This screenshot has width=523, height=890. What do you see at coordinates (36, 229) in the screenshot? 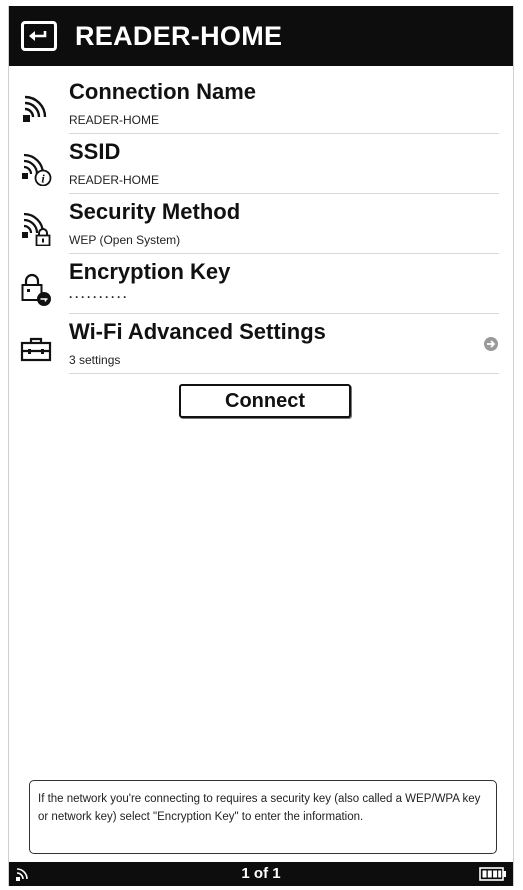
I see `wifi-lock-icon` at bounding box center [36, 229].